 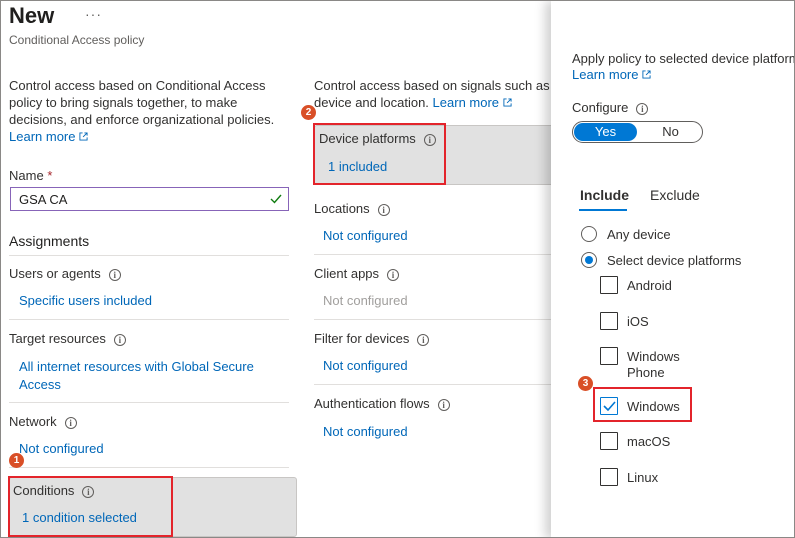 I want to click on checkbox-android-label: Android, so click(x=649, y=285).